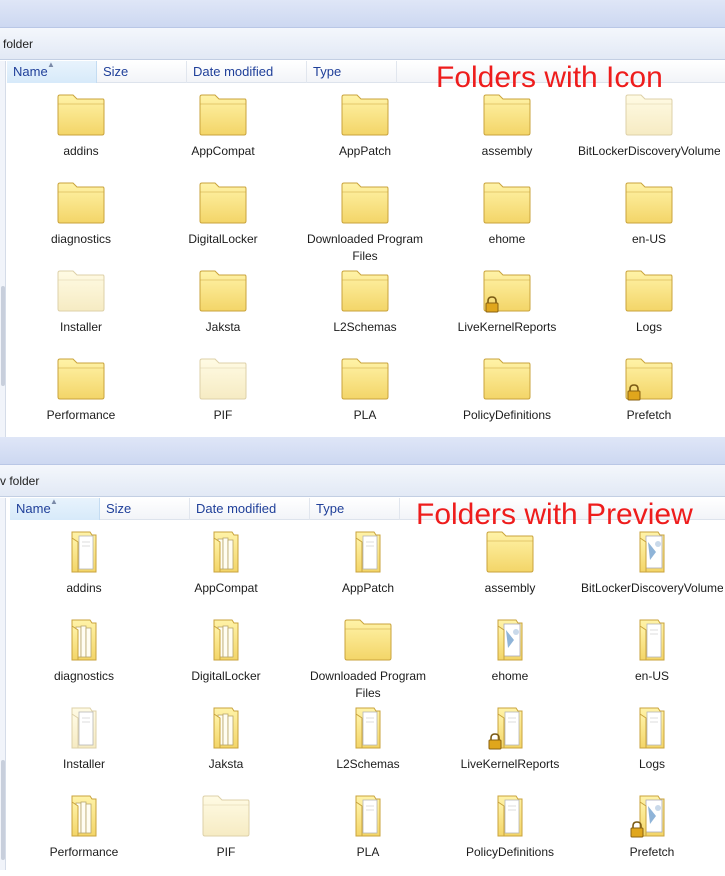 The height and width of the screenshot is (876, 725). What do you see at coordinates (362, 44) in the screenshot?
I see `address-bar: folder` at bounding box center [362, 44].